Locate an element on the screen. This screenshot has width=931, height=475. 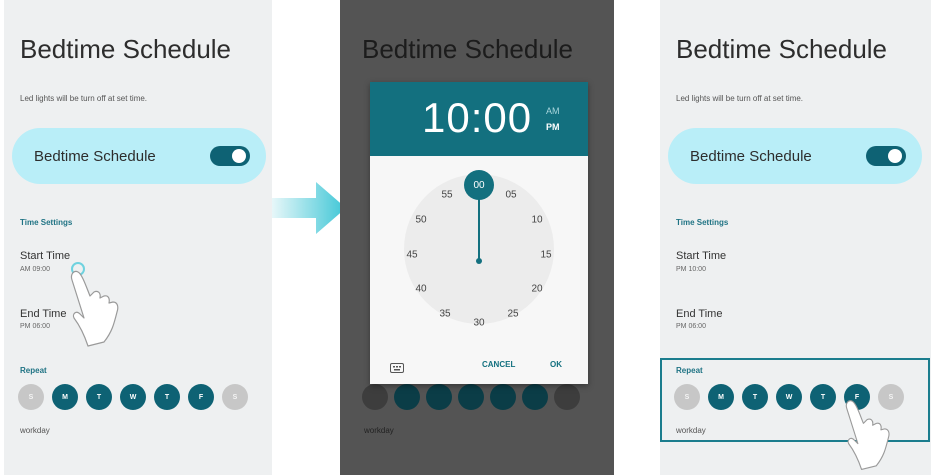
start-time-value: AM 09:00 is located at coordinates (35, 269).